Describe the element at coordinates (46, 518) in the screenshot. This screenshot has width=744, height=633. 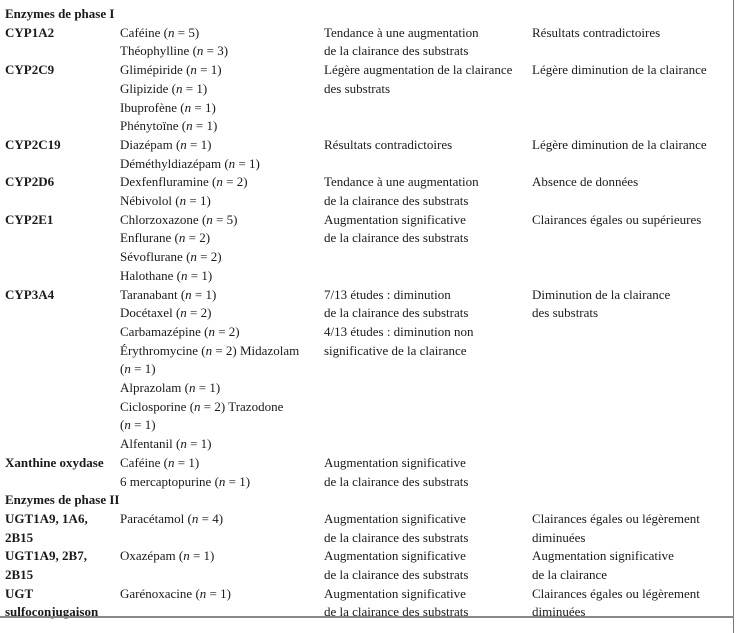
I see `cell-line: UGT1A9, 1A6,` at that location.